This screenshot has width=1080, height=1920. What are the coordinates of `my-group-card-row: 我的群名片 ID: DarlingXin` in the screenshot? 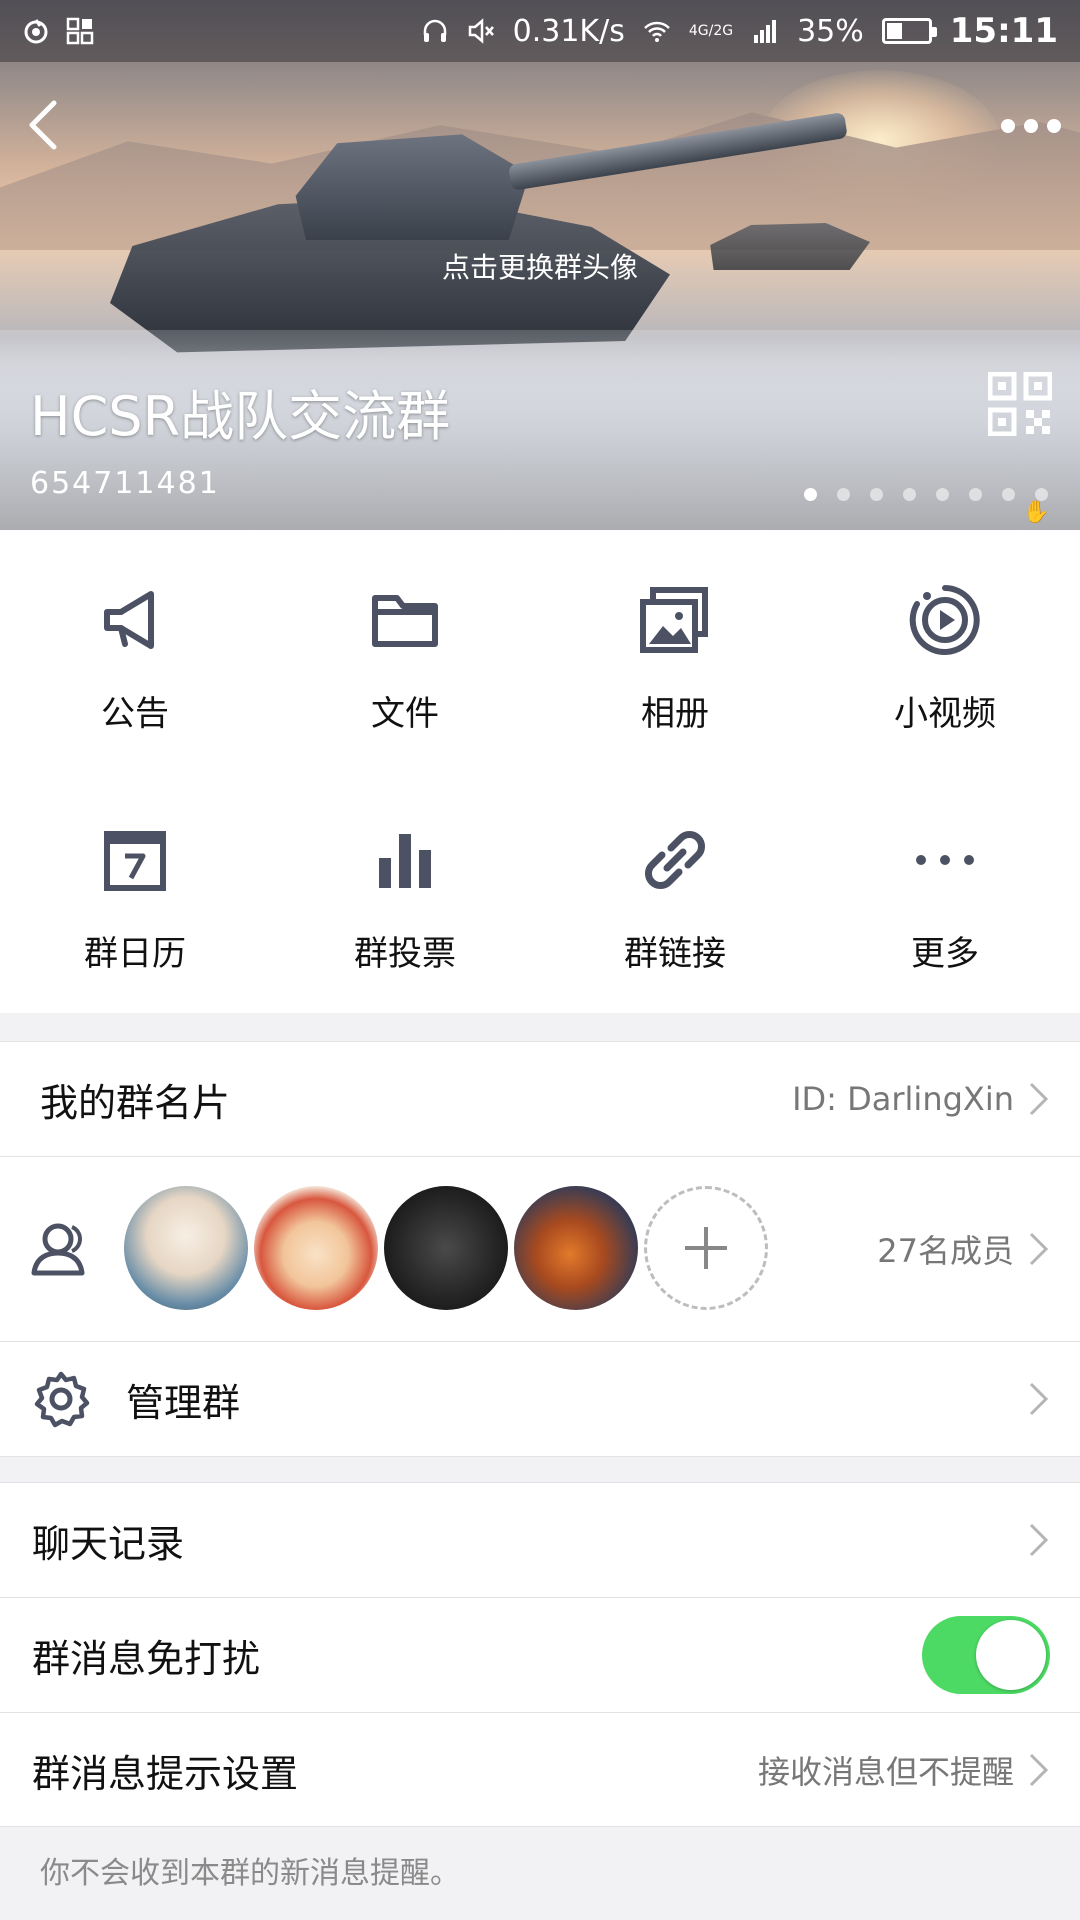 It's located at (540, 1099).